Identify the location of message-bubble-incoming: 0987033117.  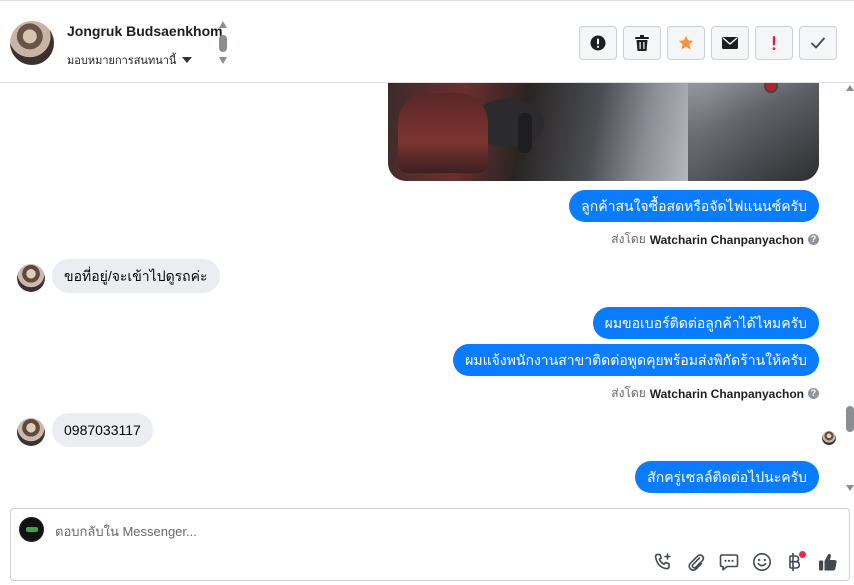
(102, 430).